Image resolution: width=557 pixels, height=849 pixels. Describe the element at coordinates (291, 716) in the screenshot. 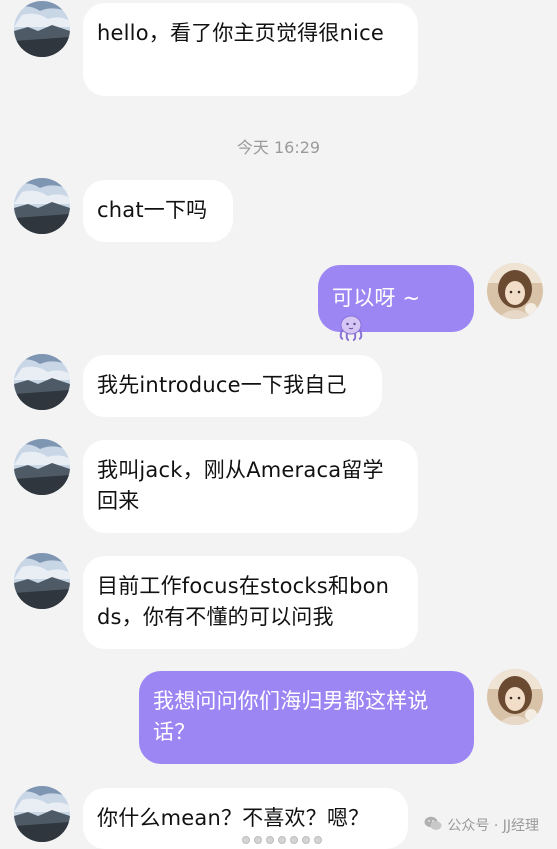

I see `message-text: 我想问问你们海归男都这样说话？` at that location.